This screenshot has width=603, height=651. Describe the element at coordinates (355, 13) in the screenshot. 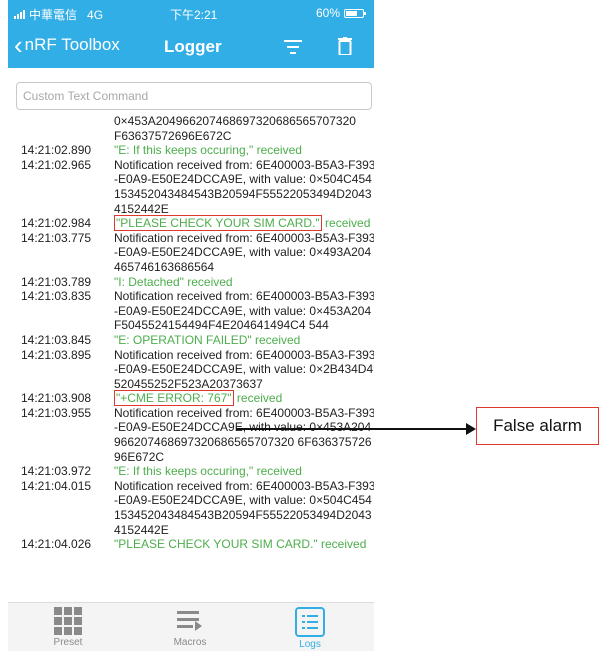

I see `battery-icon` at that location.